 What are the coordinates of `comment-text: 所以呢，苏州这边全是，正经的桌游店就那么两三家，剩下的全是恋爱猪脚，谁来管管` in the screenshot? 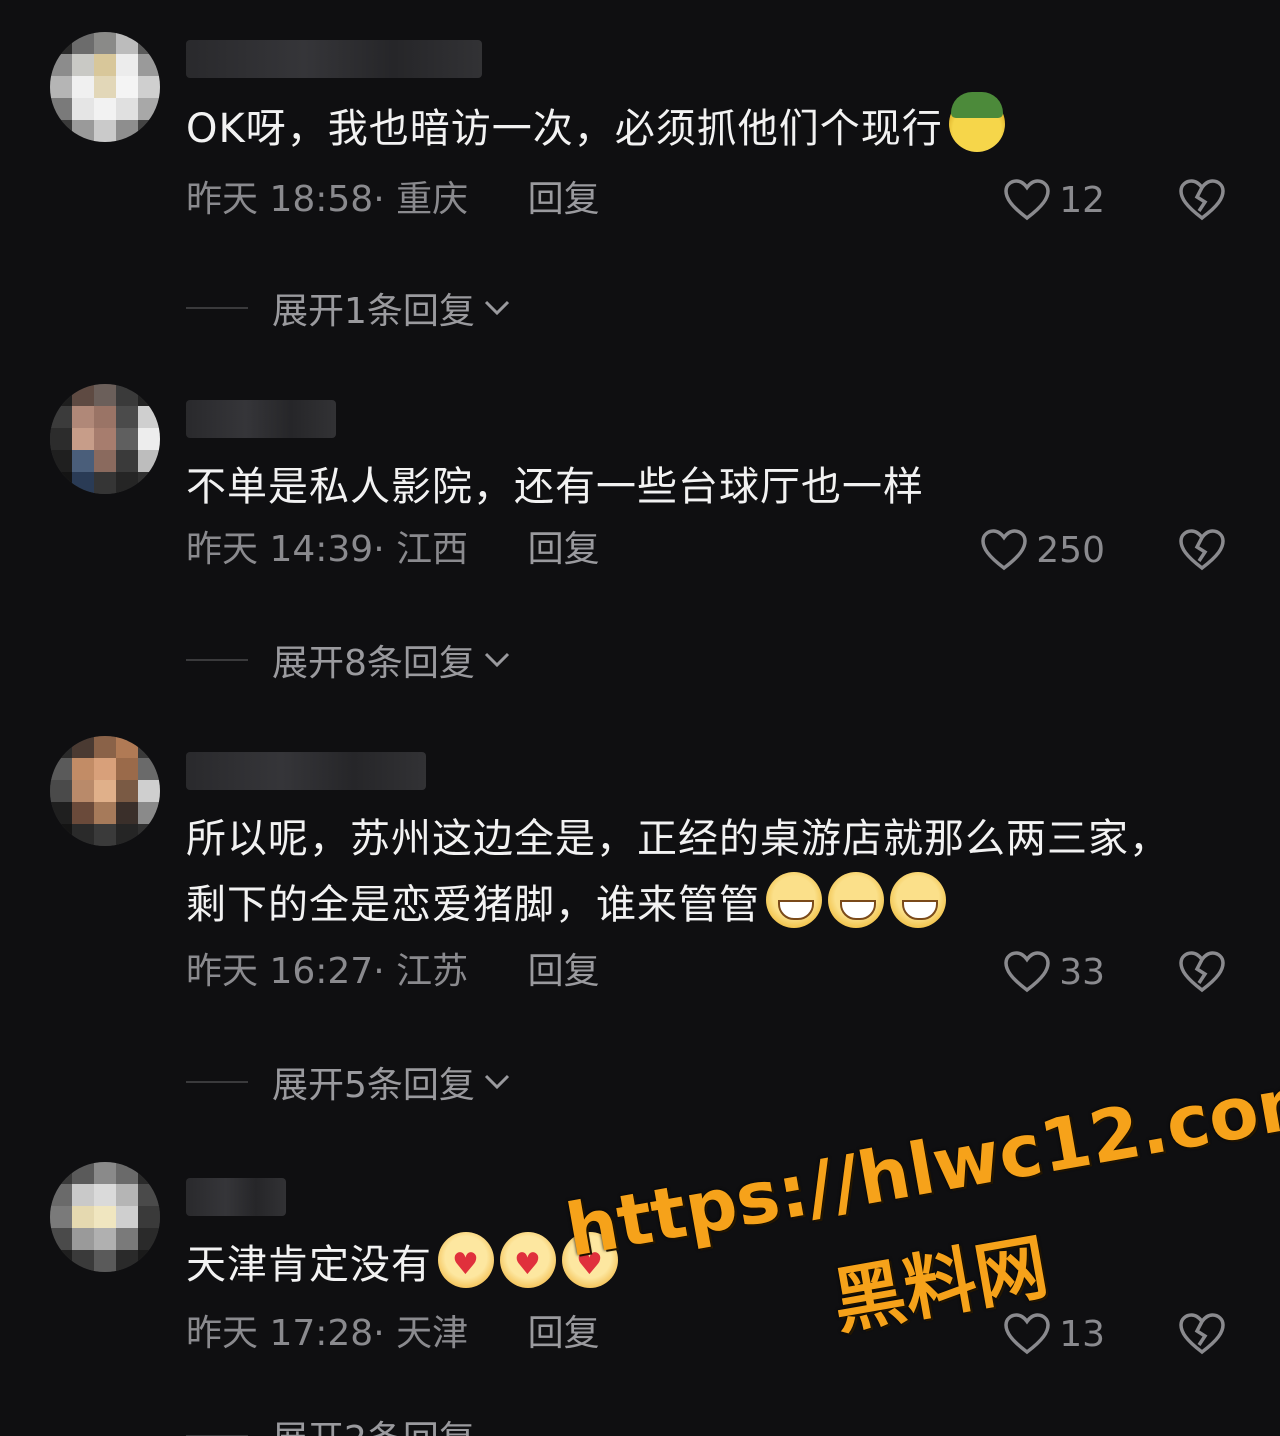 It's located at (691, 872).